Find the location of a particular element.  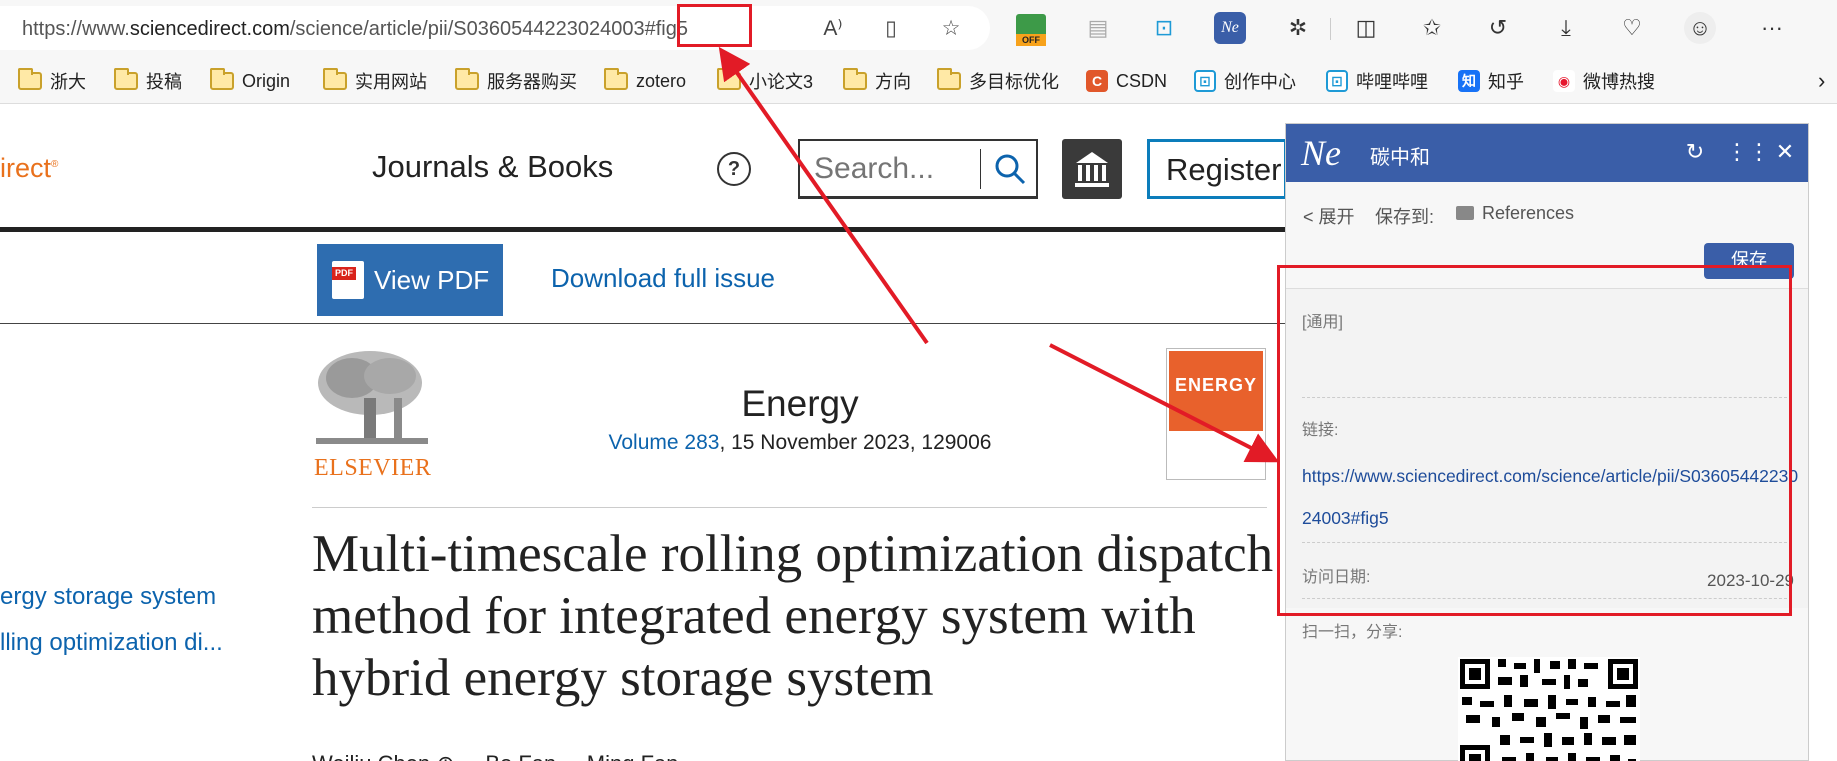

view-pdf-button: PDF View PDF is located at coordinates (410, 280).